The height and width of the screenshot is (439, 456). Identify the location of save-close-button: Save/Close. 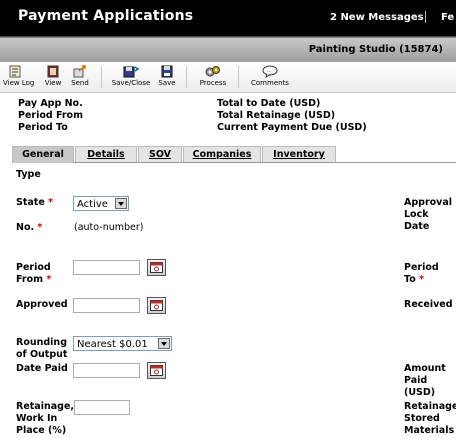
(131, 76).